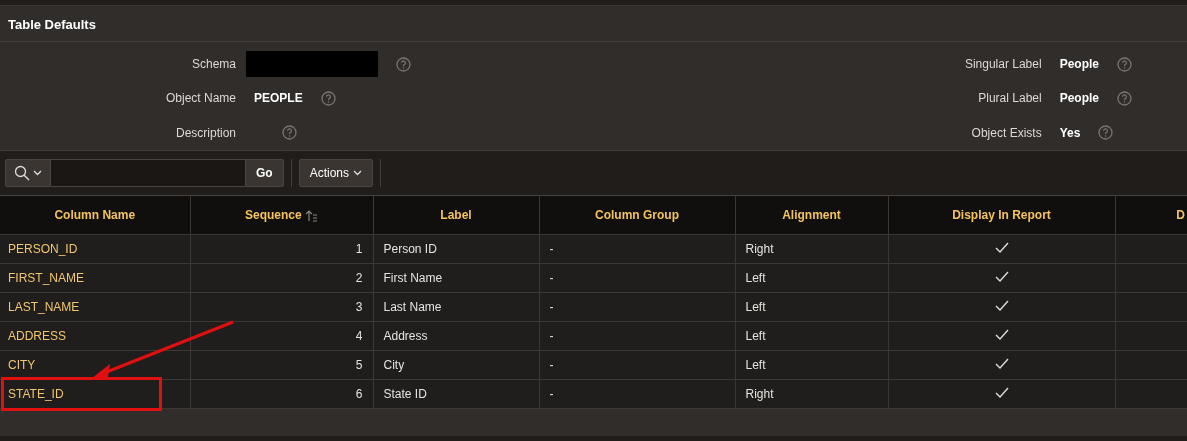  What do you see at coordinates (22, 173) in the screenshot?
I see `search-icon` at bounding box center [22, 173].